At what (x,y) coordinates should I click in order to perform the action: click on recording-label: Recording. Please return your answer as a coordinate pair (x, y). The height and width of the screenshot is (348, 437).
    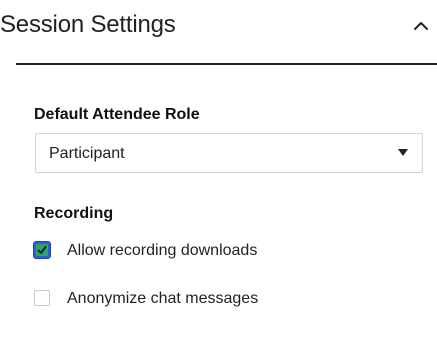
    Looking at the image, I should click on (74, 213).